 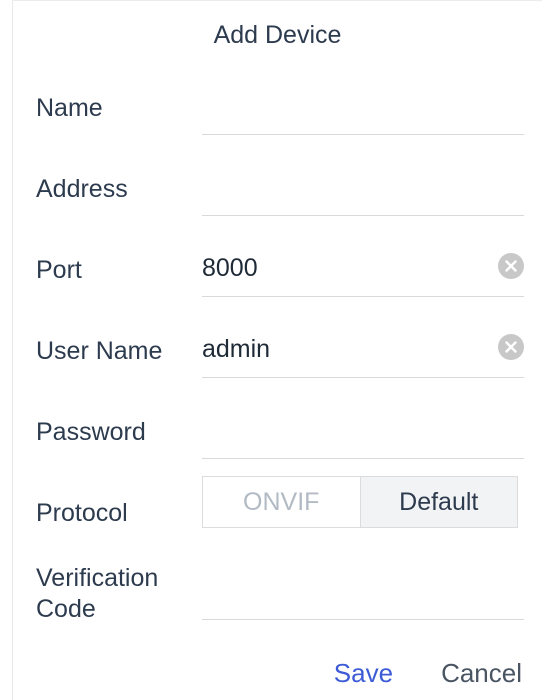 What do you see at coordinates (230, 268) in the screenshot?
I see `port-value: 8000` at bounding box center [230, 268].